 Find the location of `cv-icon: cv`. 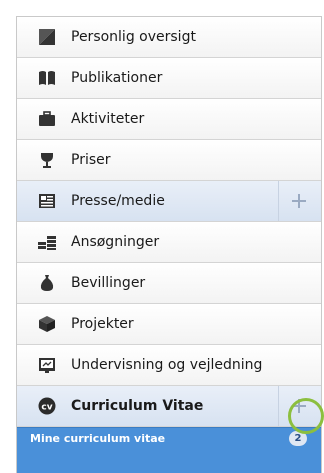

cv-icon: cv is located at coordinates (47, 406).